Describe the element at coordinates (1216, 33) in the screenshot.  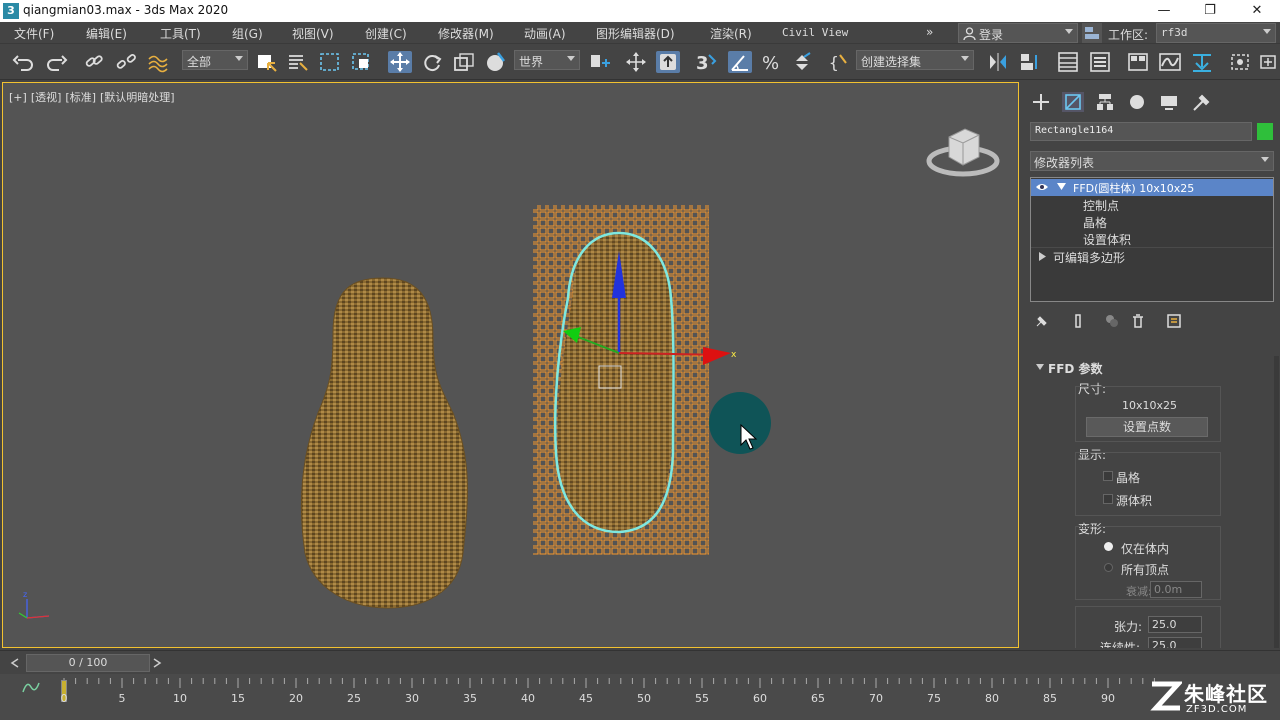
I see `workspace-dropdown: rf3d` at that location.